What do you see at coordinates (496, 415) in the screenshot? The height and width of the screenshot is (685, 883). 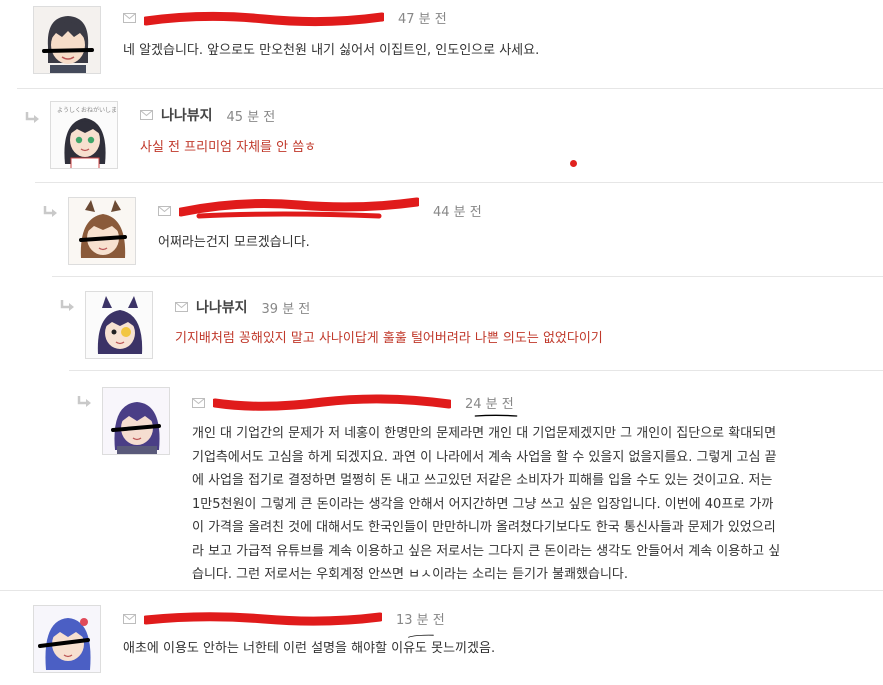 I see `handwritten-underline` at bounding box center [496, 415].